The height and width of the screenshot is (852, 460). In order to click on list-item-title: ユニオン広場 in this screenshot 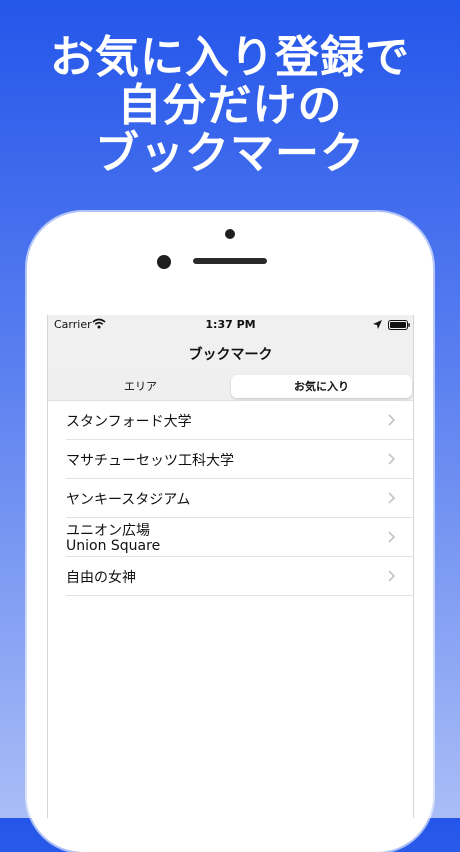, I will do `click(108, 531)`.